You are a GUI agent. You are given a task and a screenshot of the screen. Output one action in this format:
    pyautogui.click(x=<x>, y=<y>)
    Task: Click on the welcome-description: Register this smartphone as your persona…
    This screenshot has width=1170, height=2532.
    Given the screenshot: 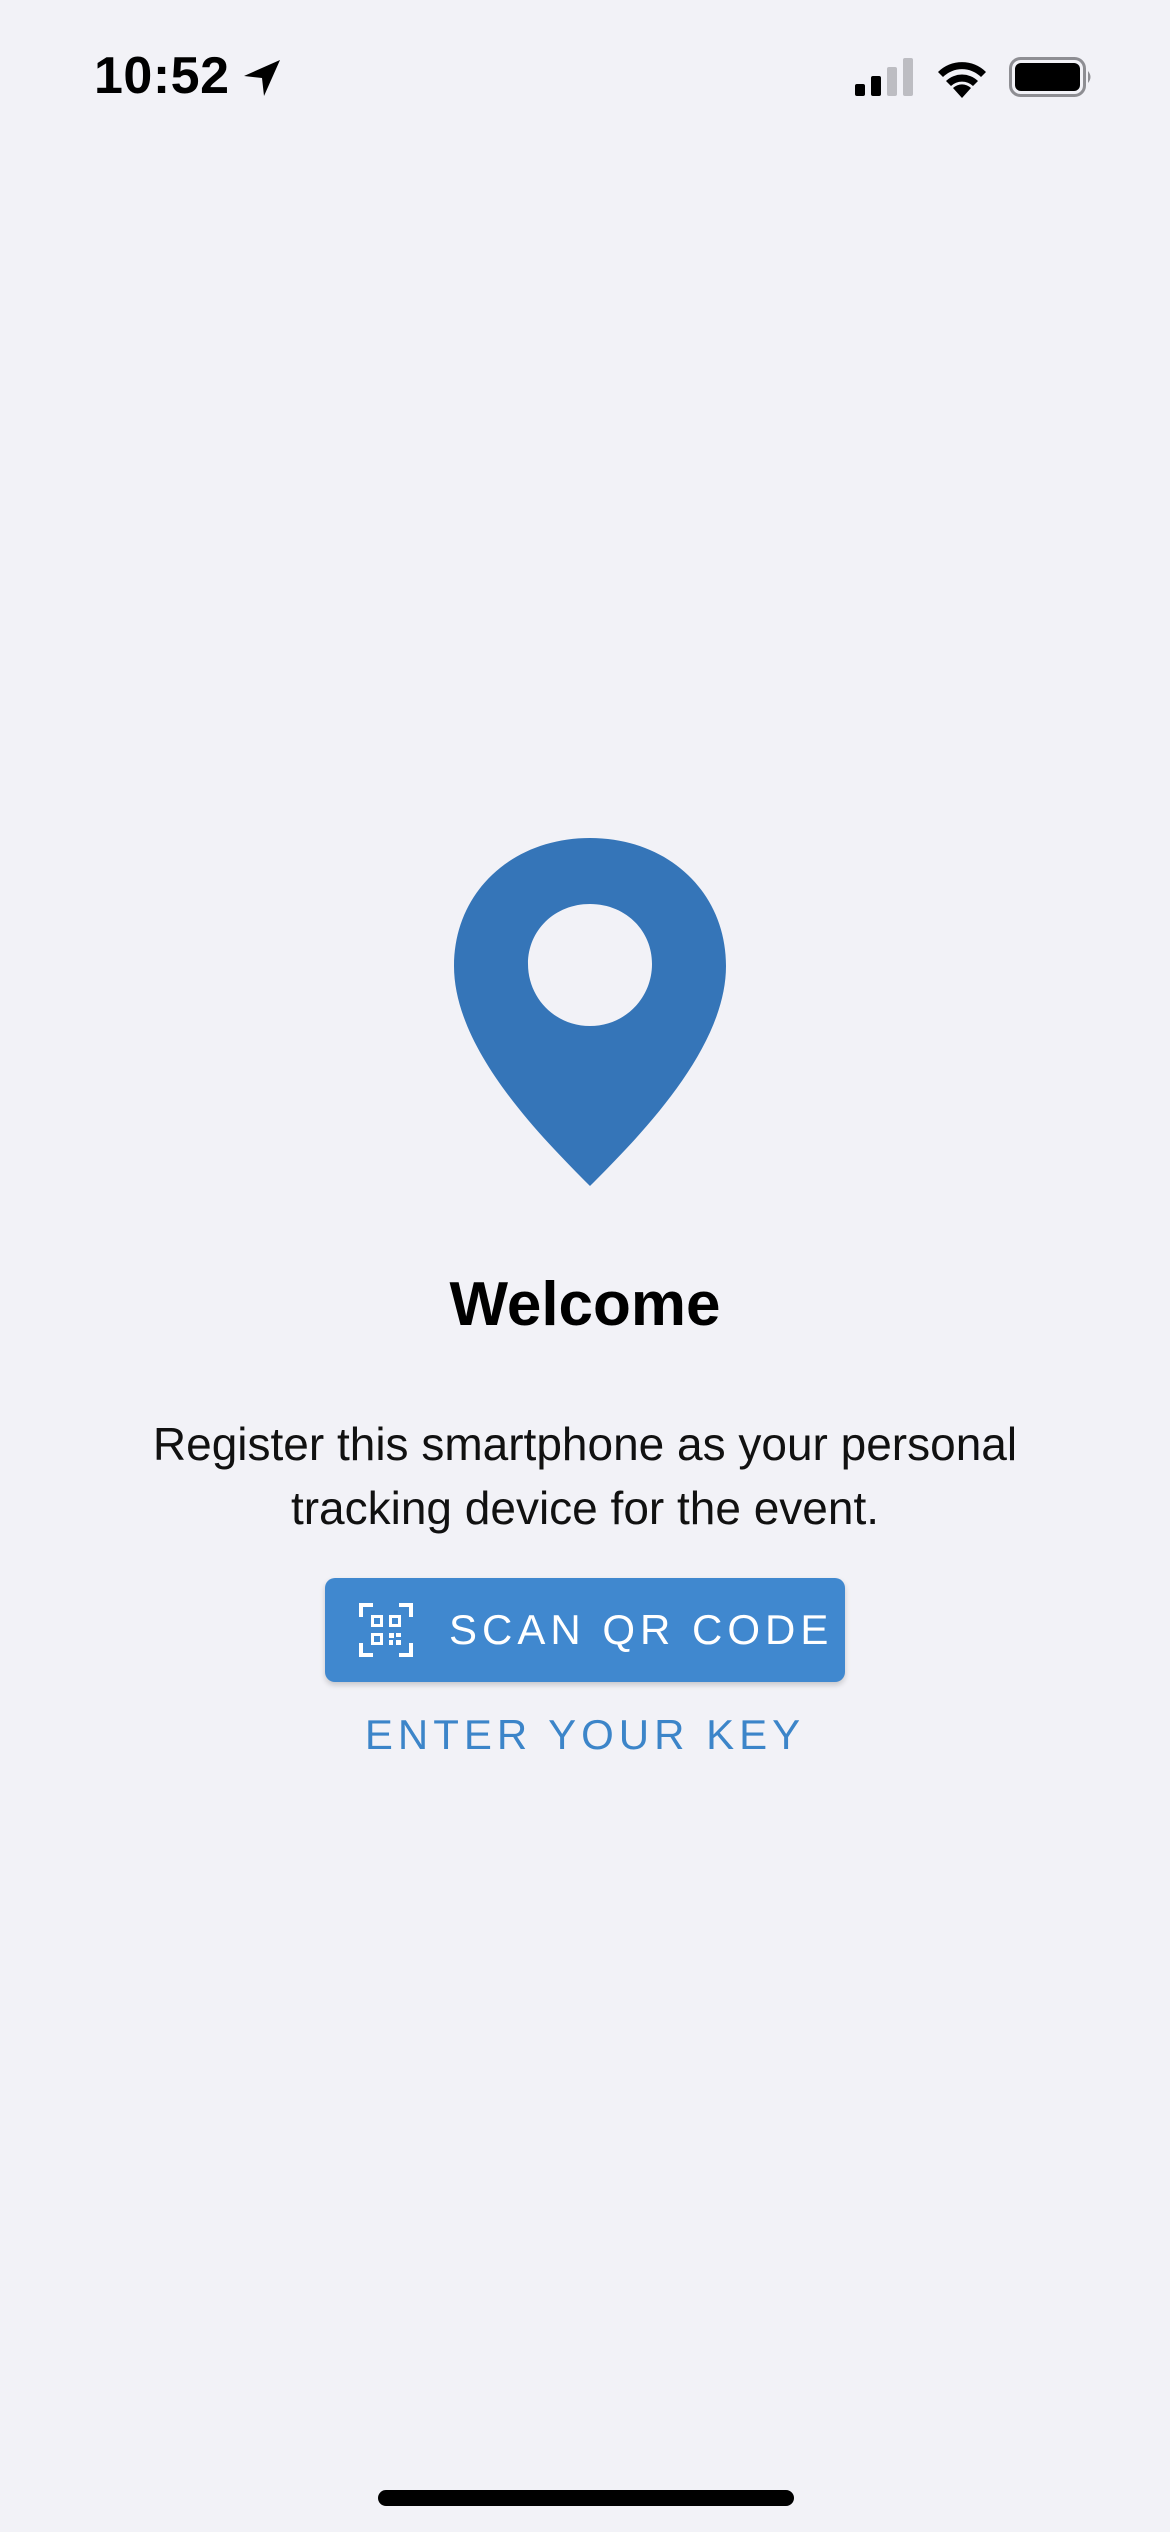 What is the action you would take?
    pyautogui.click(x=585, y=1476)
    